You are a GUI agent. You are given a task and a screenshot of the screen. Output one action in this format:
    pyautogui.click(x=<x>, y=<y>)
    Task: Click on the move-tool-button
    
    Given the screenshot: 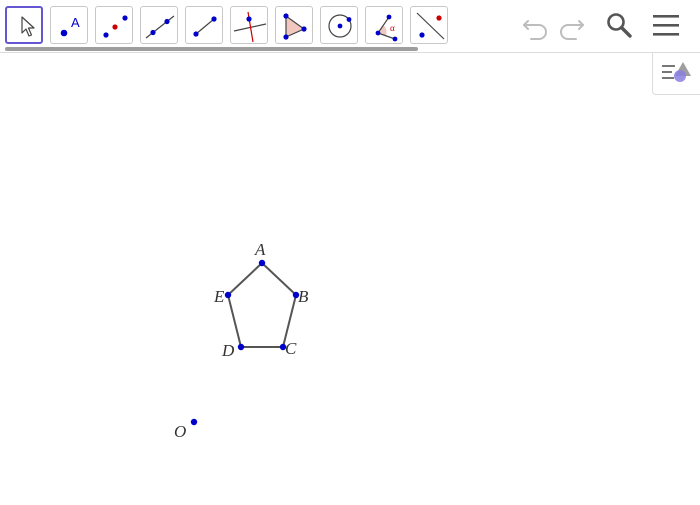 What is the action you would take?
    pyautogui.click(x=24, y=25)
    